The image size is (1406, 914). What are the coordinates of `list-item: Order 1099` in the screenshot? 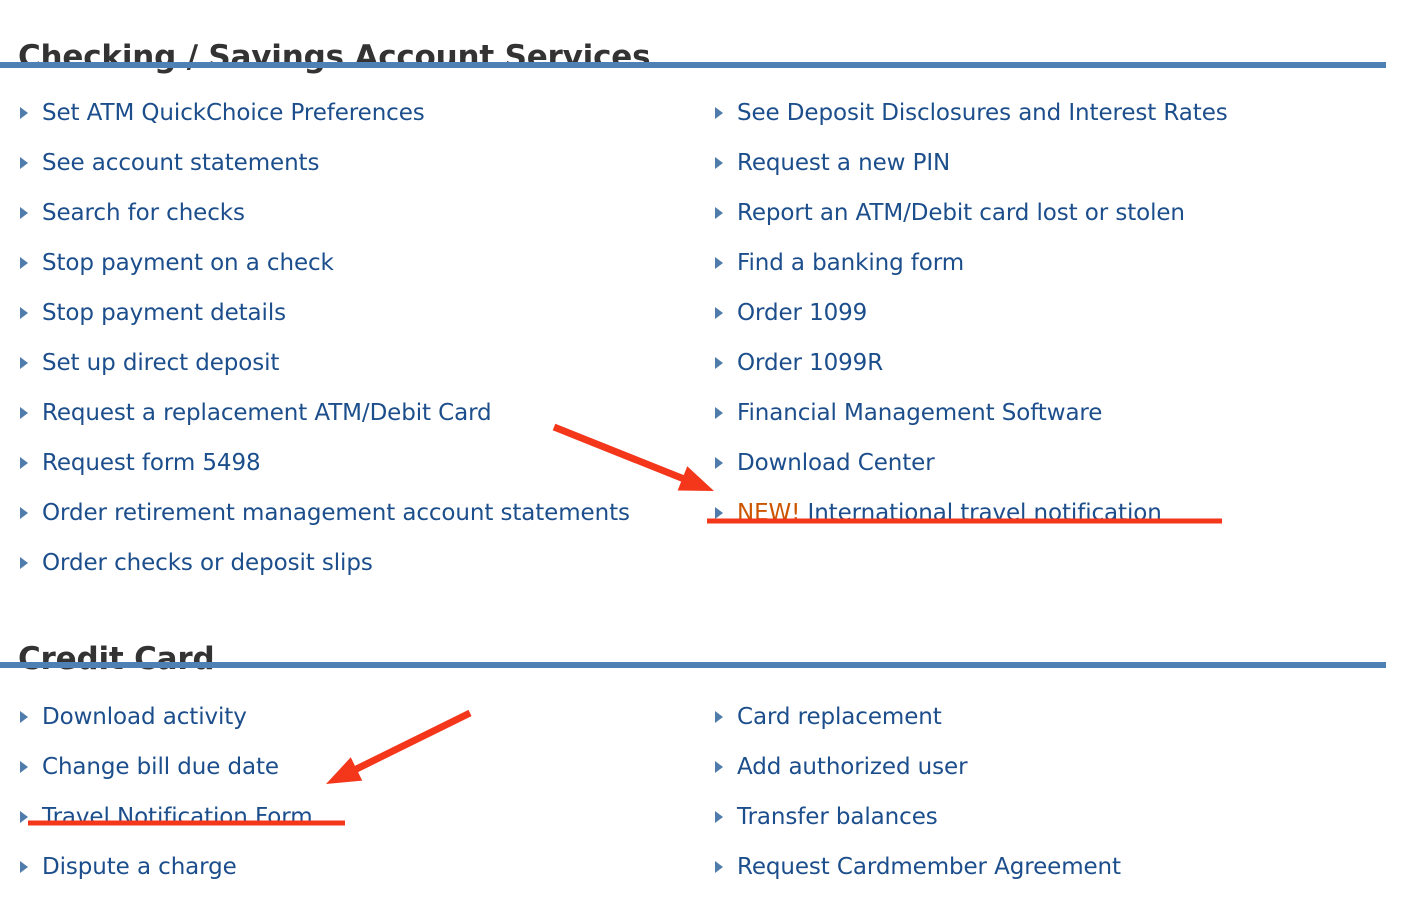 It's located at (970, 313).